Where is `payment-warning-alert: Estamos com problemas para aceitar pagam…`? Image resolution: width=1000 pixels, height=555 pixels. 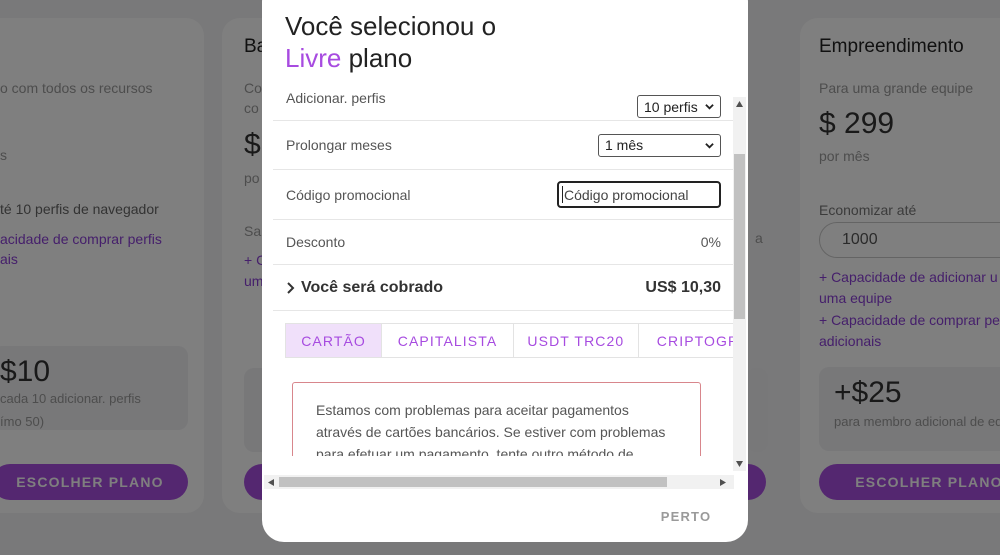 payment-warning-alert: Estamos com problemas para aceitar pagam… is located at coordinates (496, 419).